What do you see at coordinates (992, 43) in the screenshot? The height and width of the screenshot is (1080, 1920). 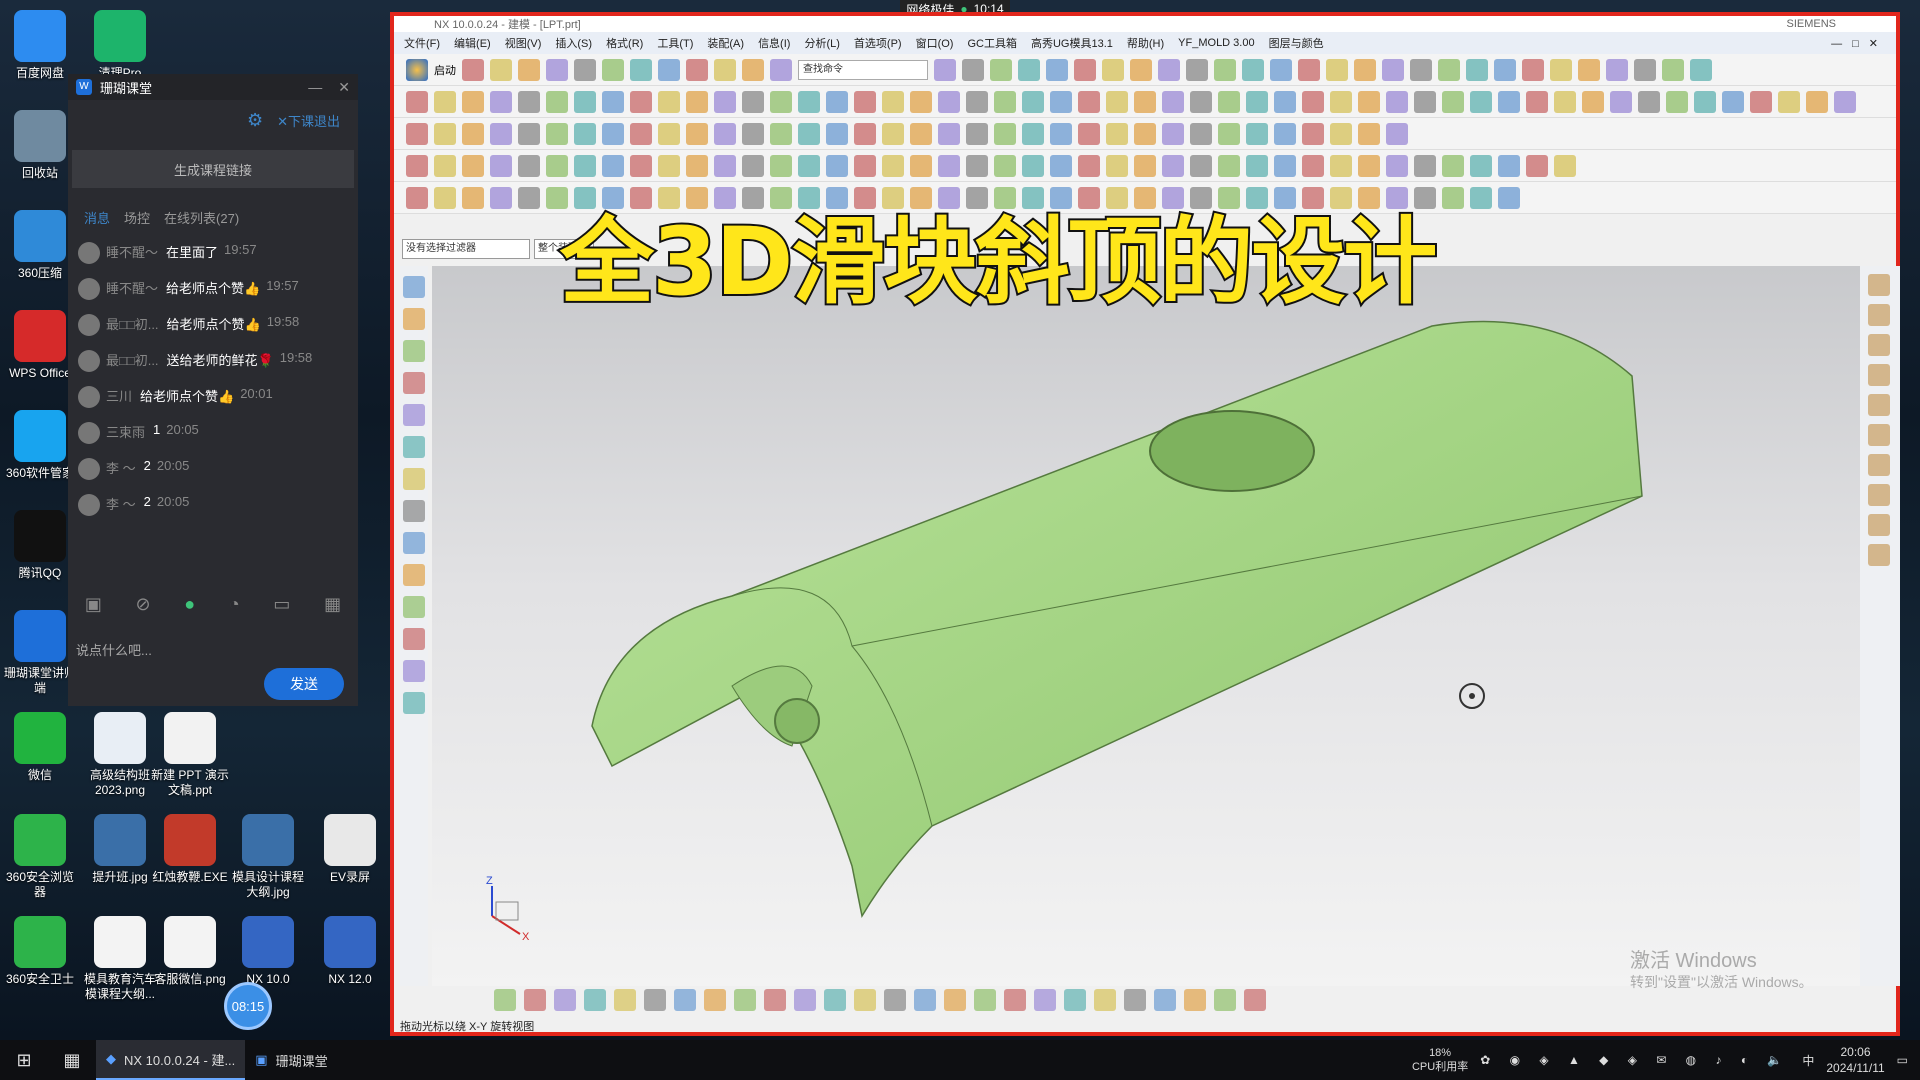 I see `menu-item: GC工具箱` at bounding box center [992, 43].